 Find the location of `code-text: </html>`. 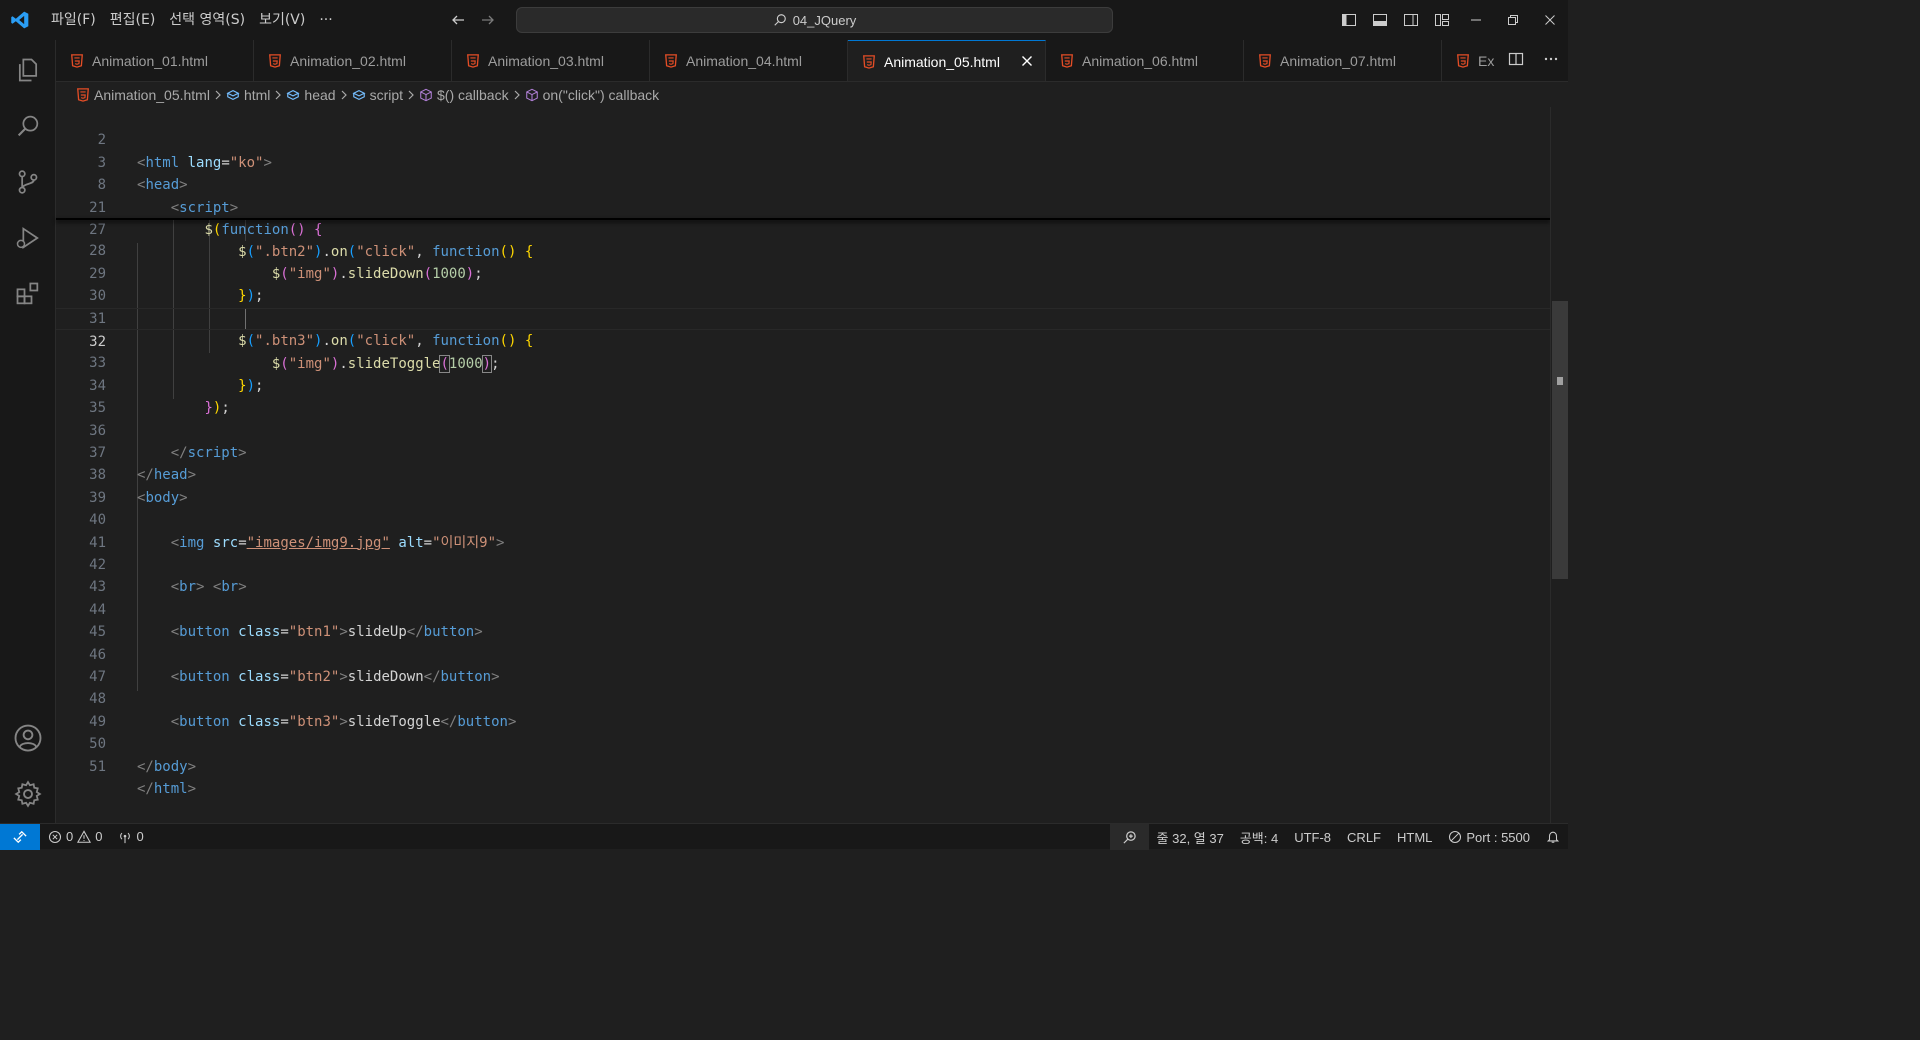

code-text: </html> is located at coordinates (167, 789).